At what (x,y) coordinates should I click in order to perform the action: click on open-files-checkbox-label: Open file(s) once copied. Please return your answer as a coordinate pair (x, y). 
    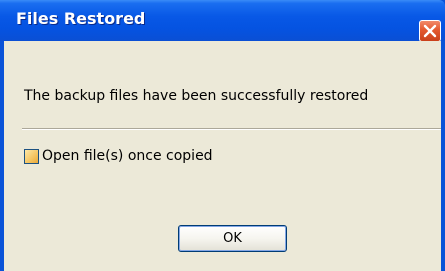
    Looking at the image, I should click on (127, 156).